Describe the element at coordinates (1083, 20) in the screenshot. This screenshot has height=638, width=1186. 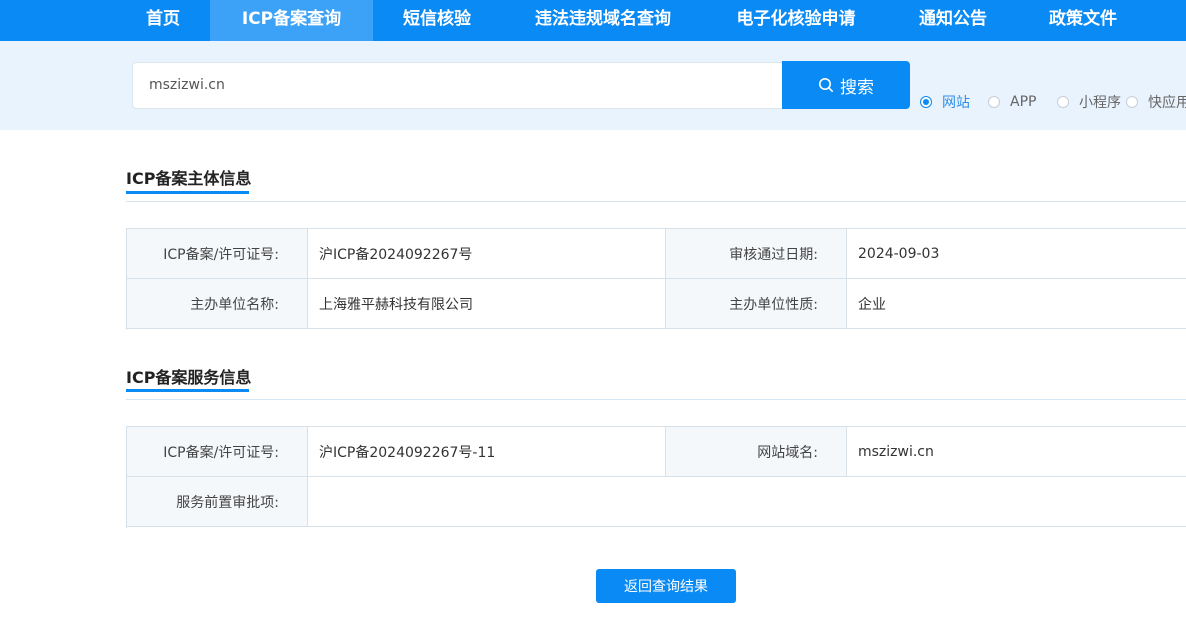
I see `nav-item-policies: 政策文件` at that location.